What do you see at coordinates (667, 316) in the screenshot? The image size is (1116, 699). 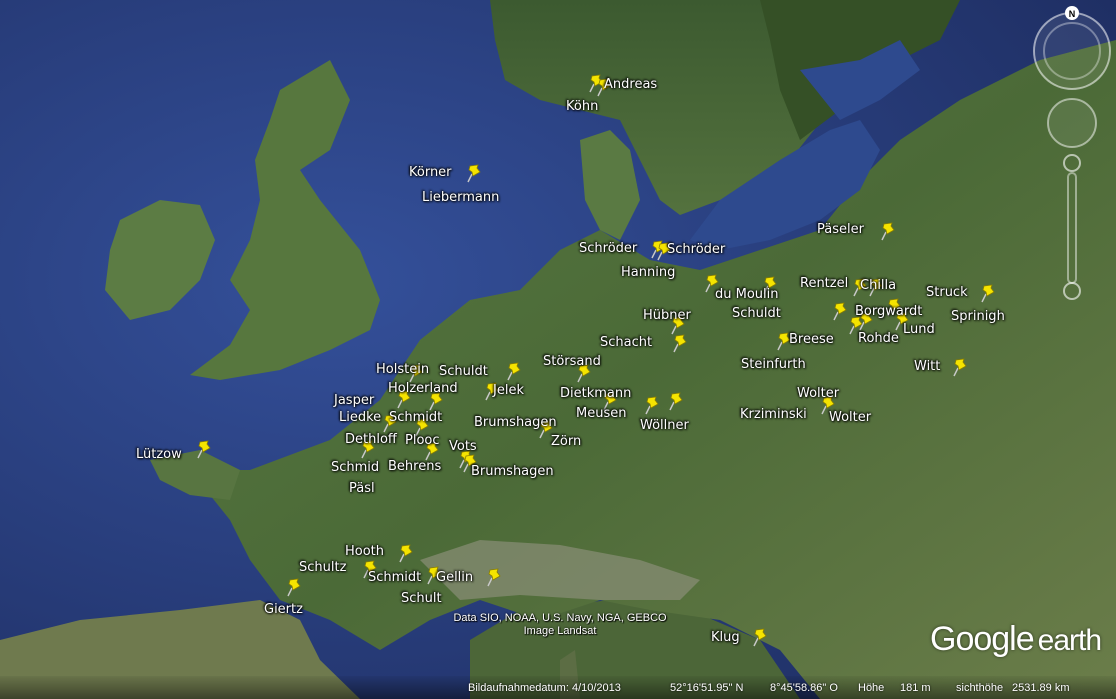 I see `placemark-label: Hübner` at bounding box center [667, 316].